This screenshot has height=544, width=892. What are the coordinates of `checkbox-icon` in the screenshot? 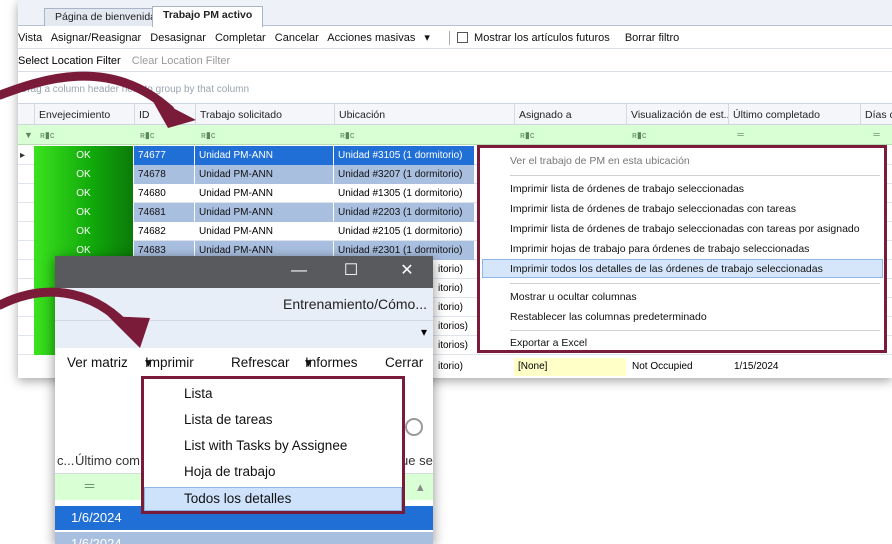 It's located at (463, 37).